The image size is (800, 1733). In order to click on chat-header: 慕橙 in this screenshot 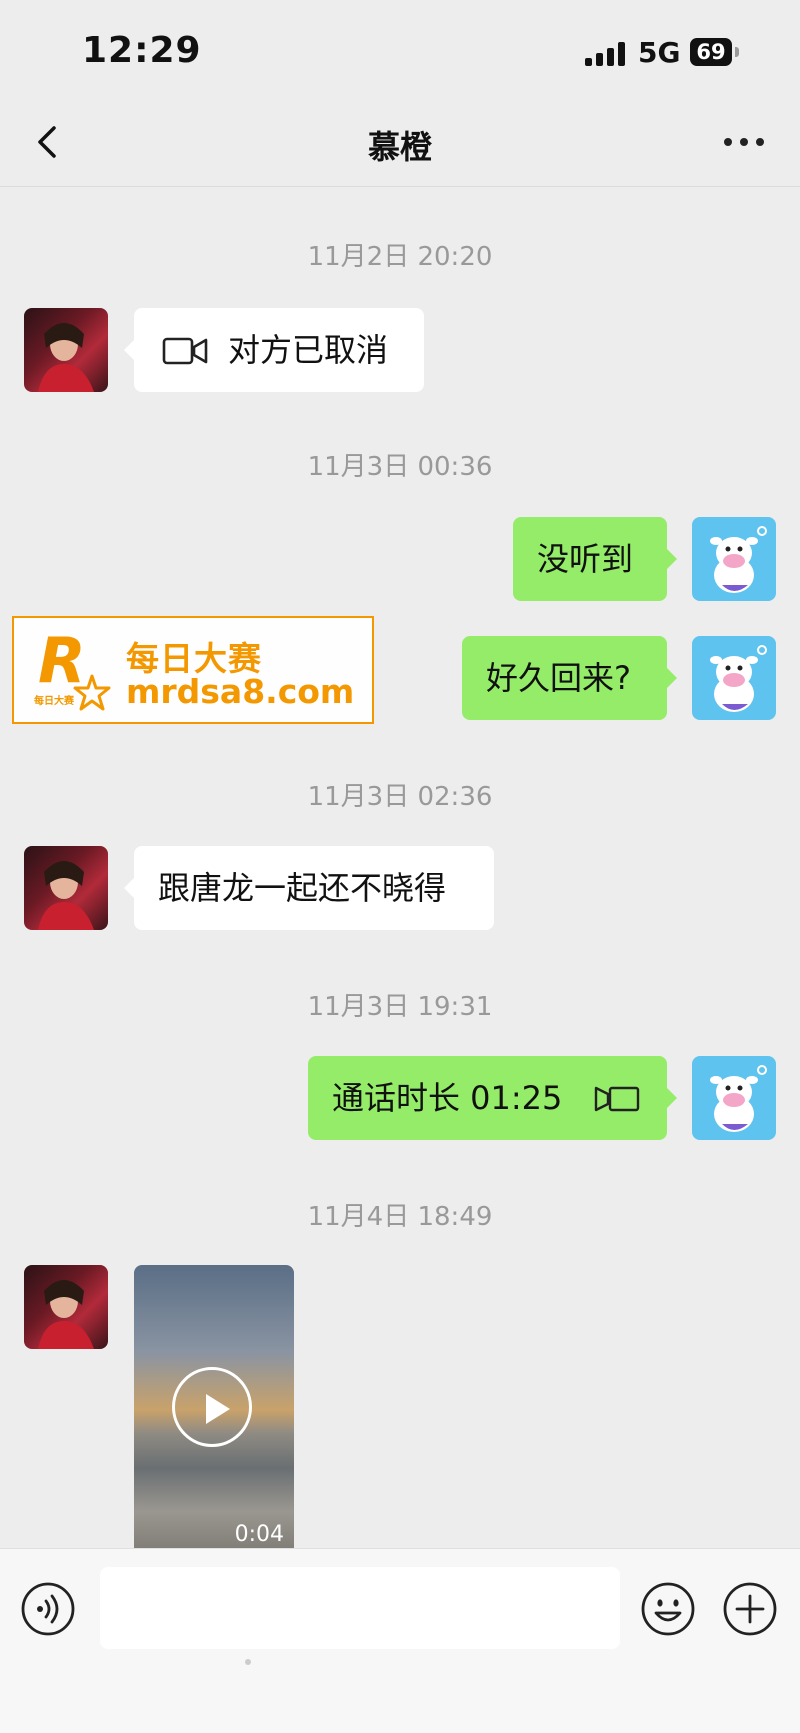, I will do `click(400, 143)`.